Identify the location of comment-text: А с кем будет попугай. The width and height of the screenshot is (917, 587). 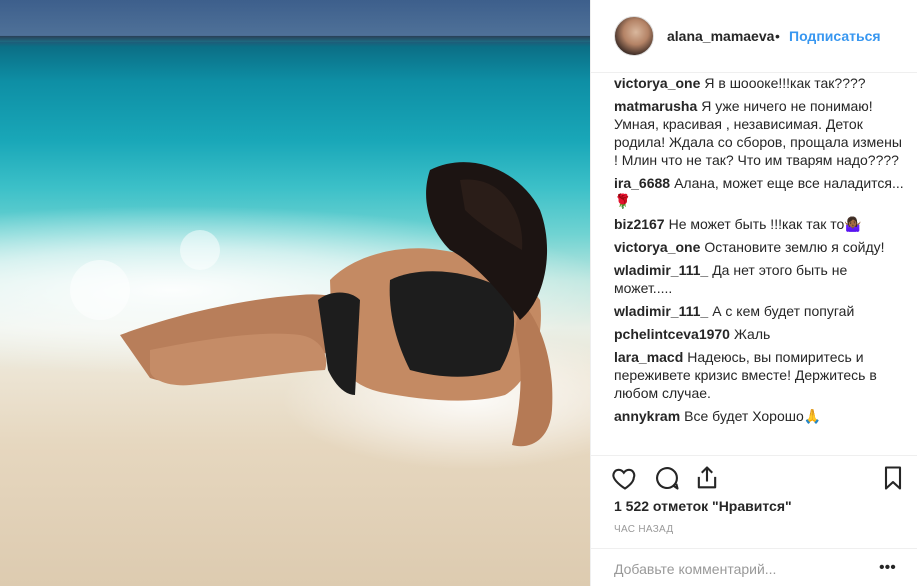
(783, 311).